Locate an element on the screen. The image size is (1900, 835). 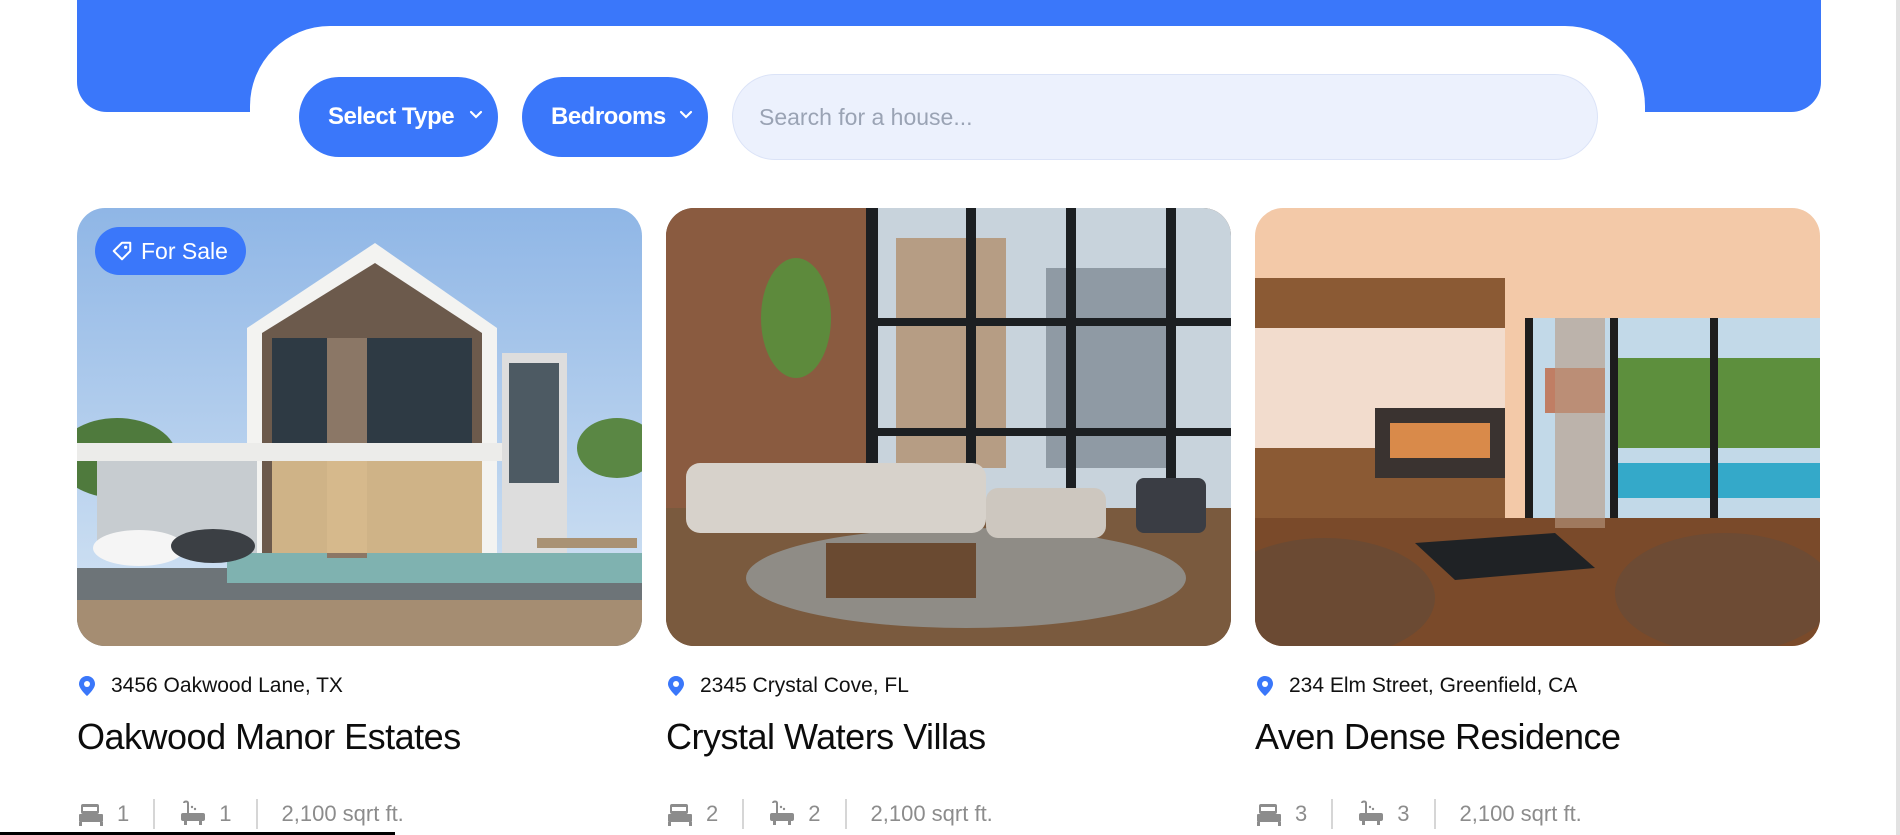
listing-title: Oakwood Manor Estates is located at coordinates (269, 737).